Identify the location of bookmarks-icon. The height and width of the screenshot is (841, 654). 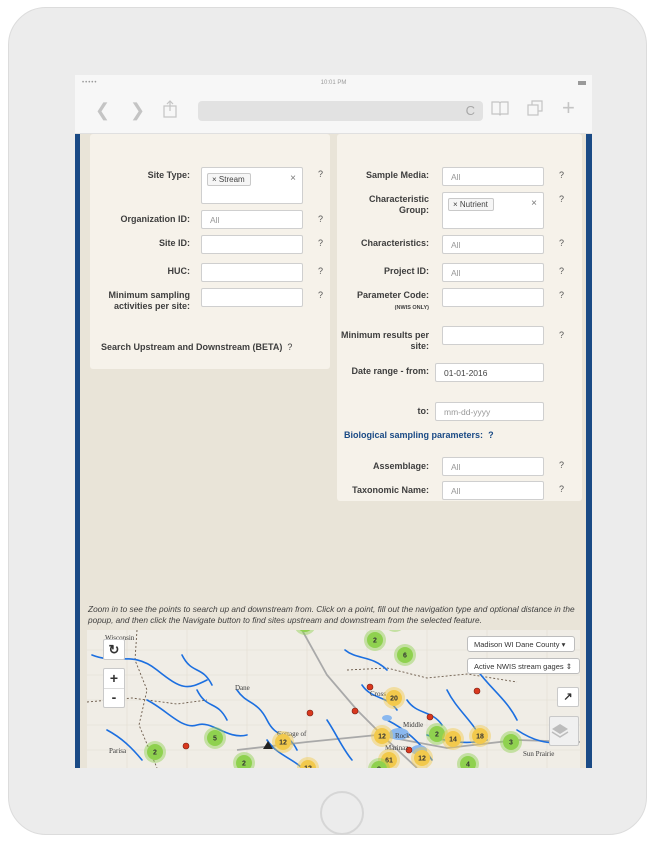
(500, 110).